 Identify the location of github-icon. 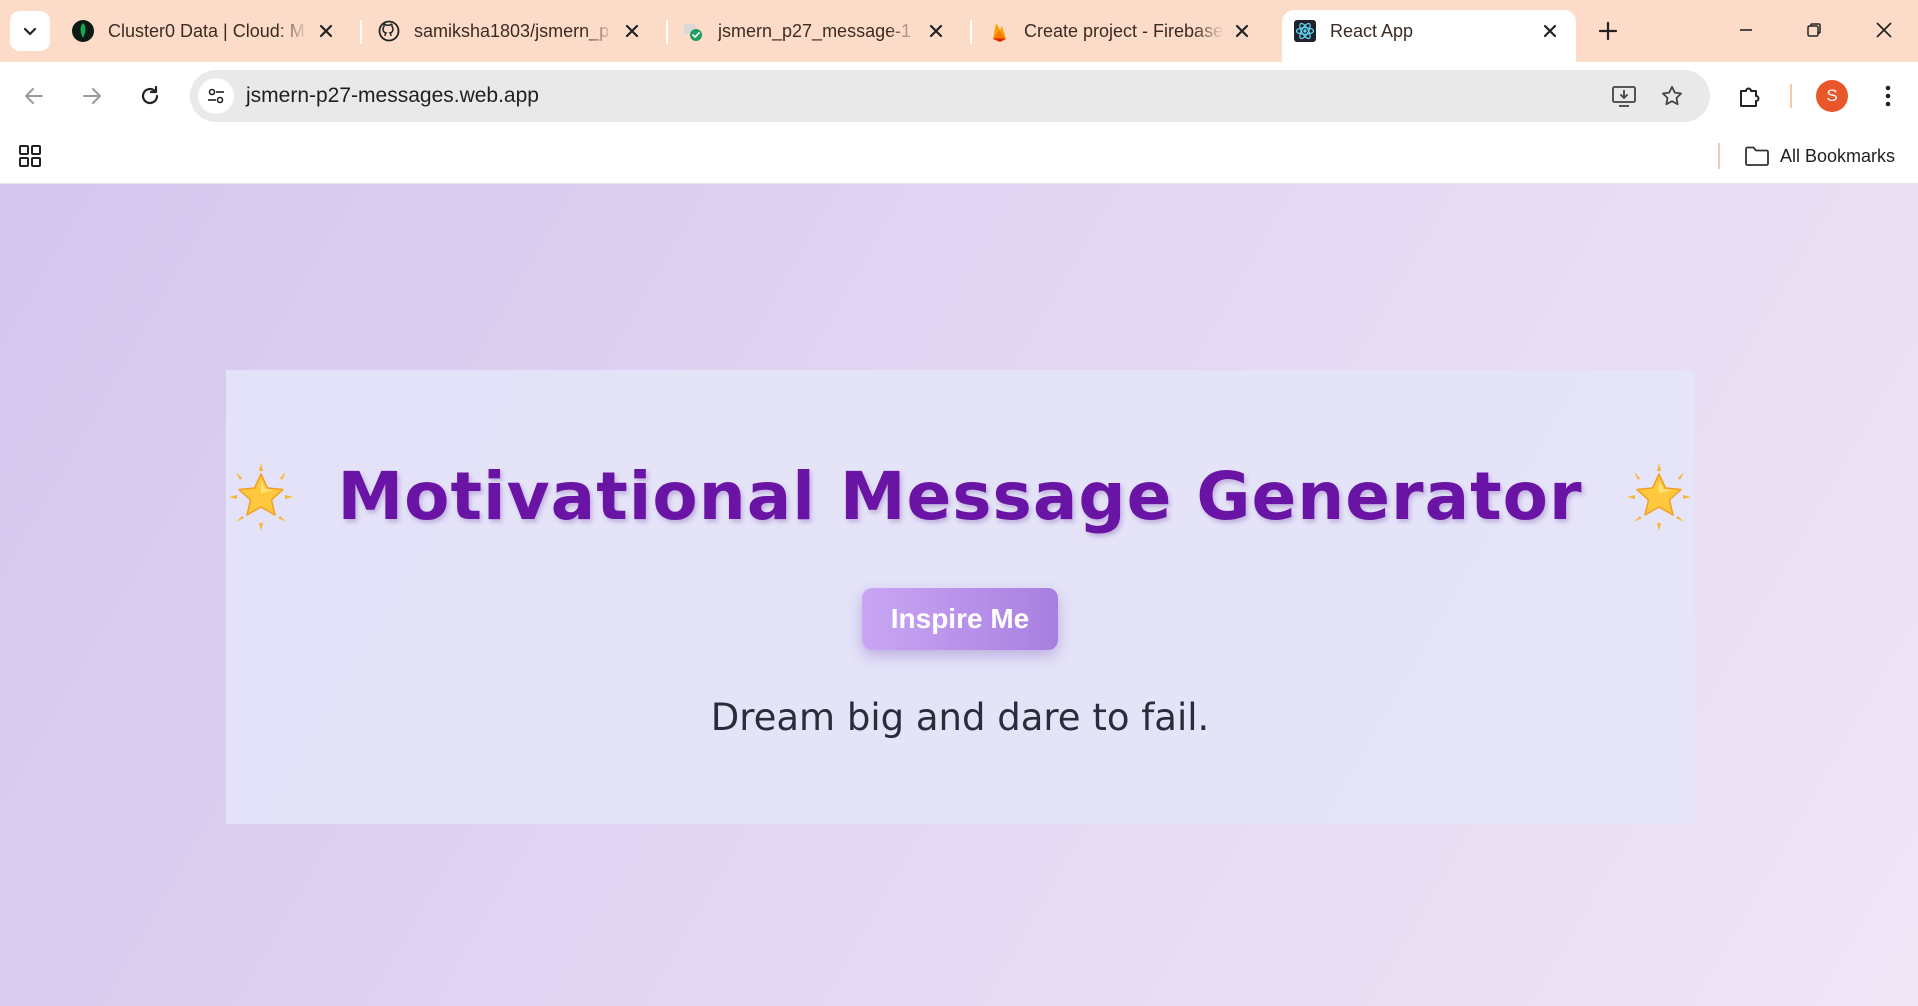
(389, 31).